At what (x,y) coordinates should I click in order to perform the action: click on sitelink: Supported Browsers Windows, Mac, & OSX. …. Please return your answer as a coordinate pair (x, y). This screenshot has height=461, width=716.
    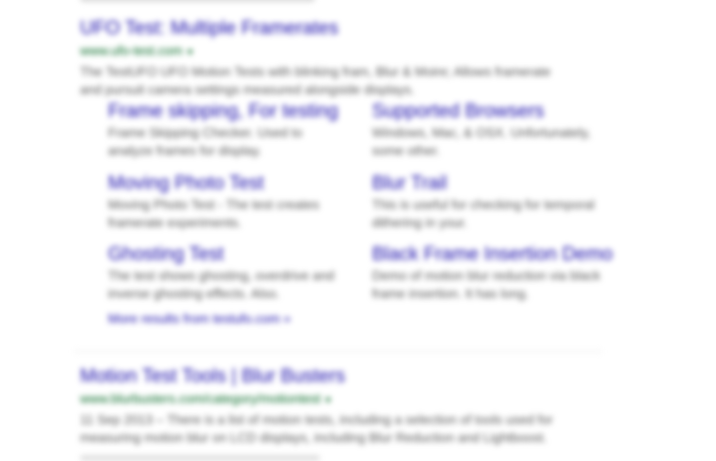
    Looking at the image, I should click on (492, 130).